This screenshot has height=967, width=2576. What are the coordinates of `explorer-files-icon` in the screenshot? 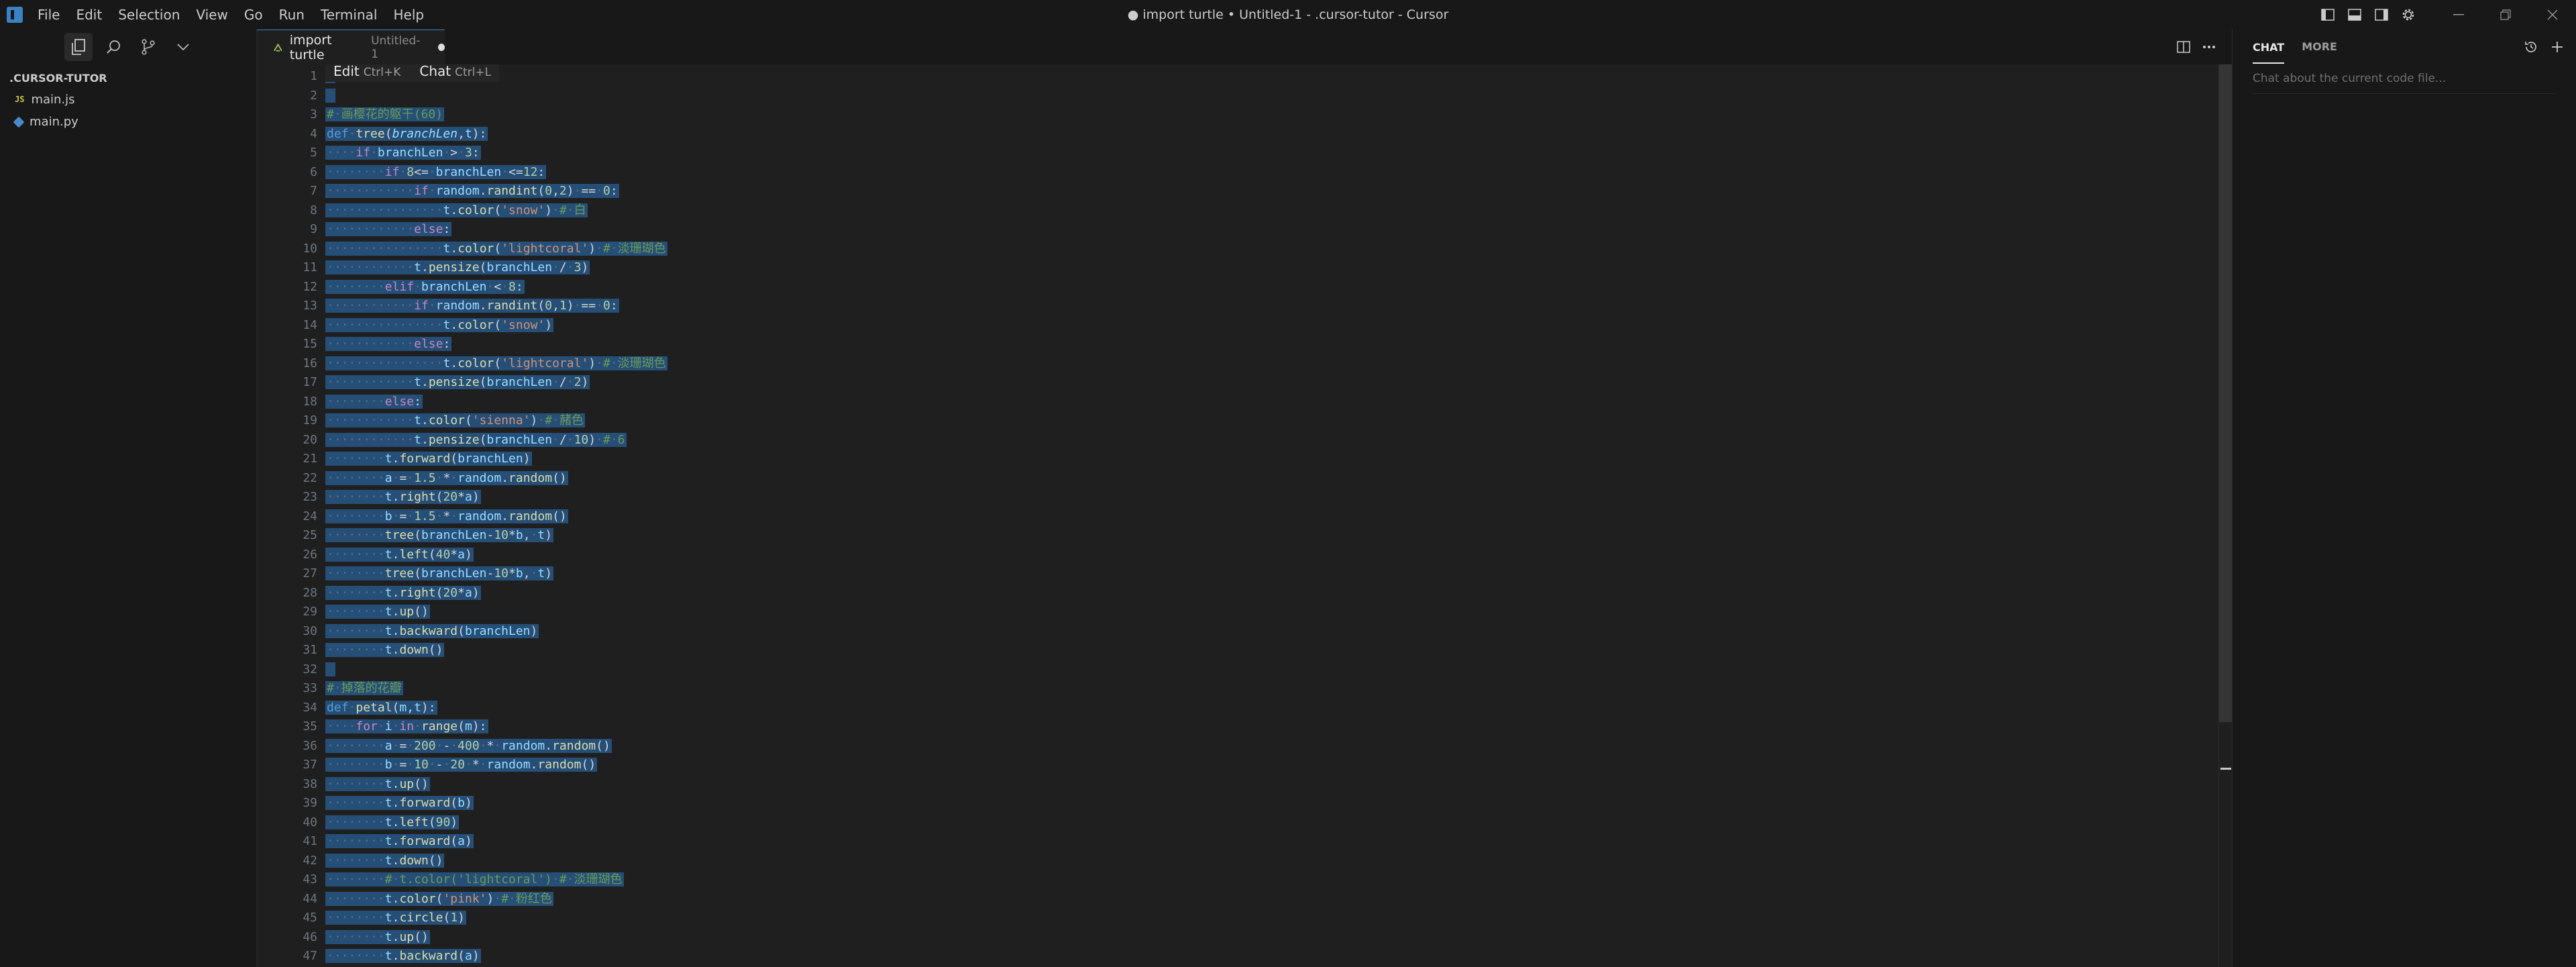 It's located at (78, 47).